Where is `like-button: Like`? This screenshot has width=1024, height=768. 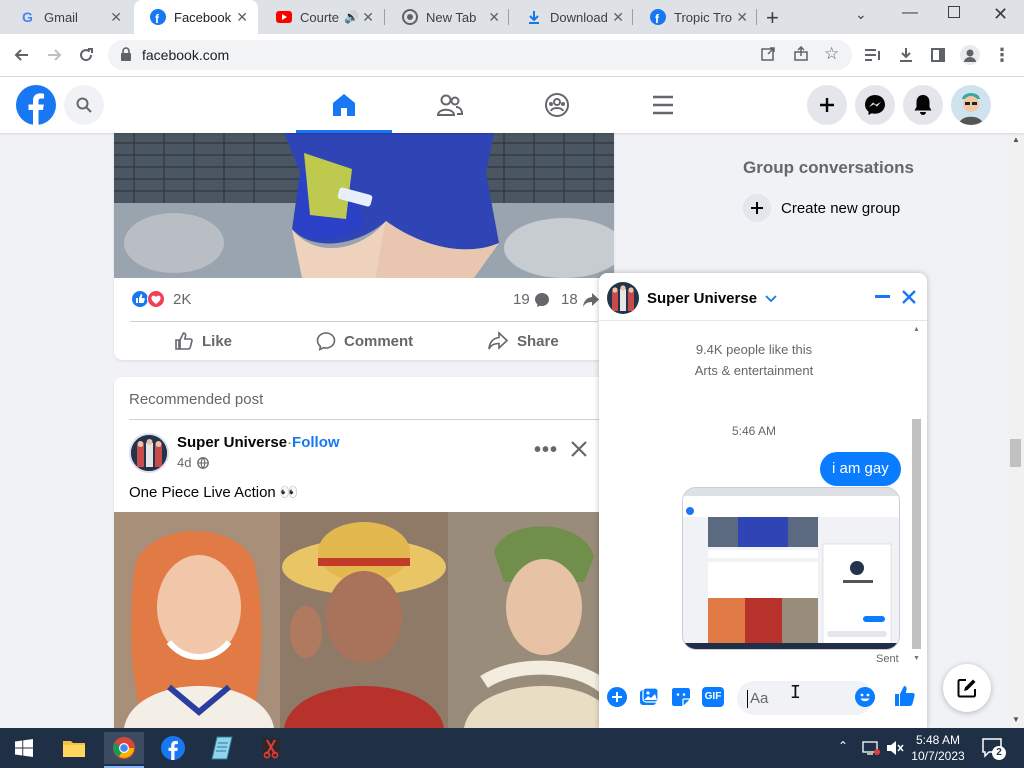
like-button: Like is located at coordinates (203, 341).